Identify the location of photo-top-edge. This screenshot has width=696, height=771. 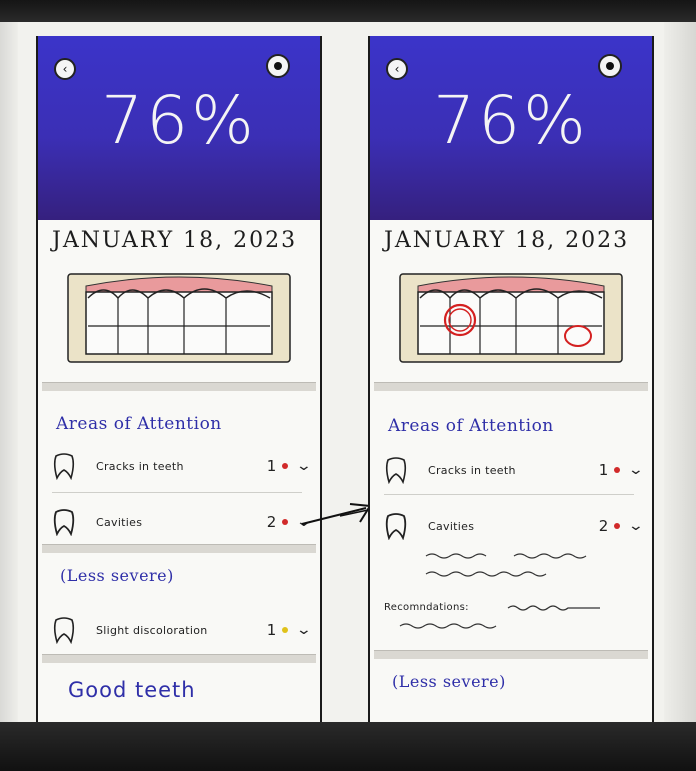
(348, 11).